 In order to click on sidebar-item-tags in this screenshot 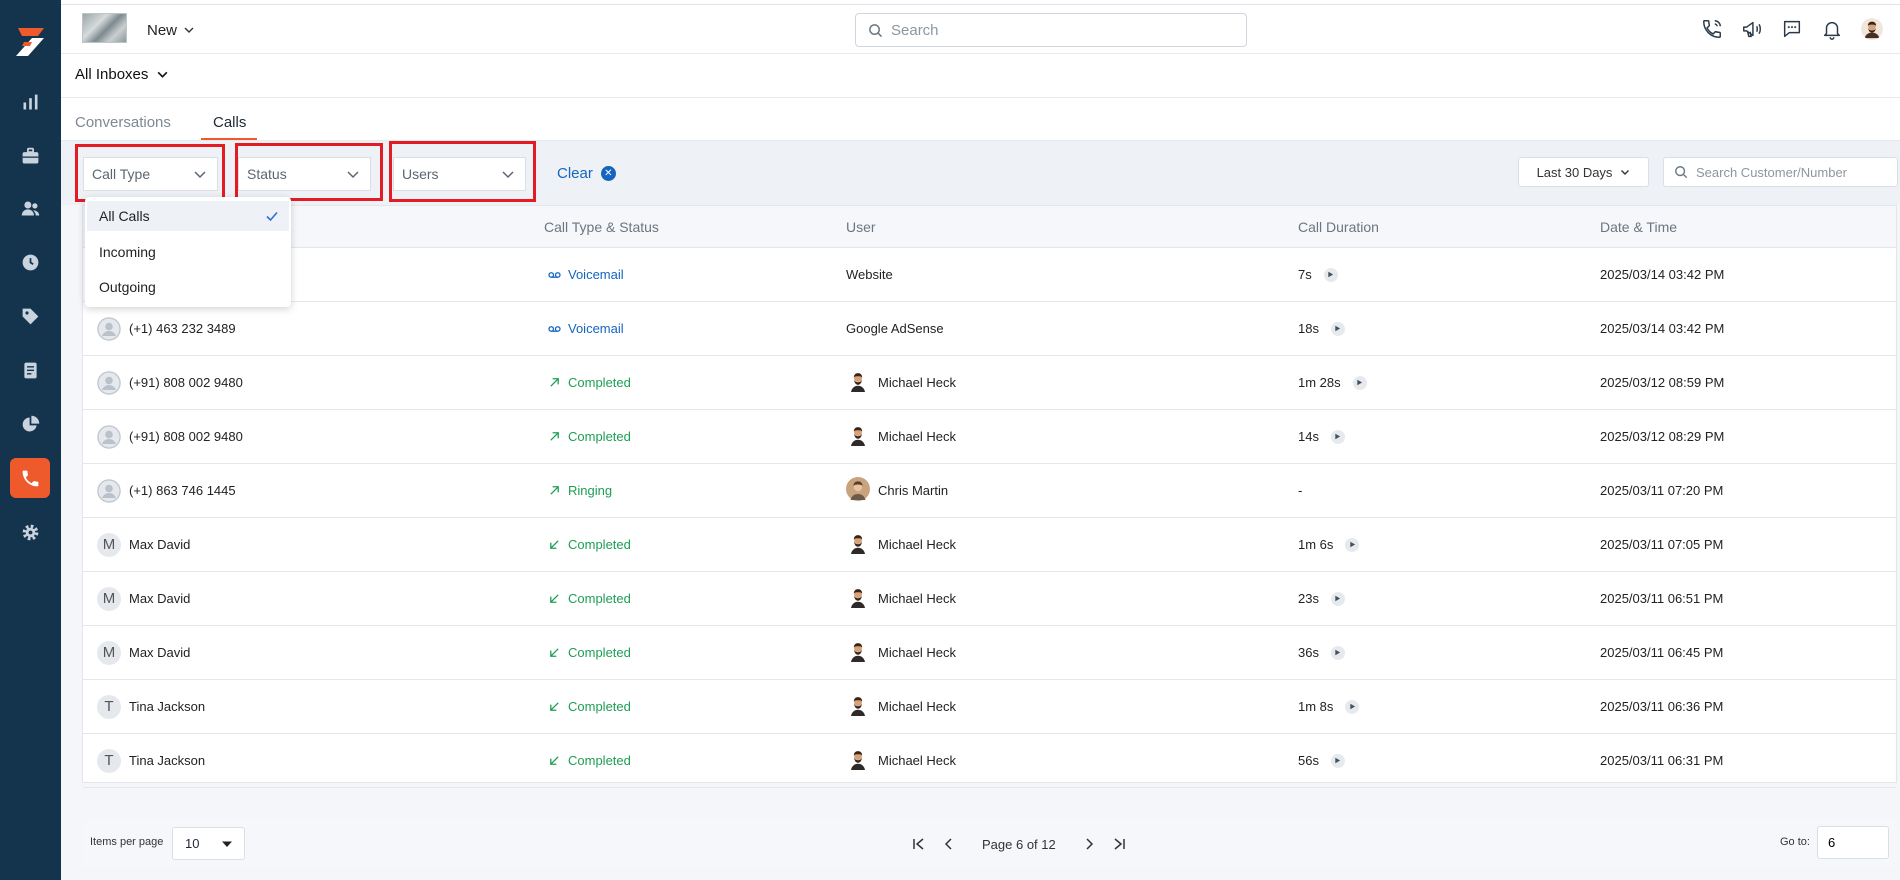, I will do `click(30, 316)`.